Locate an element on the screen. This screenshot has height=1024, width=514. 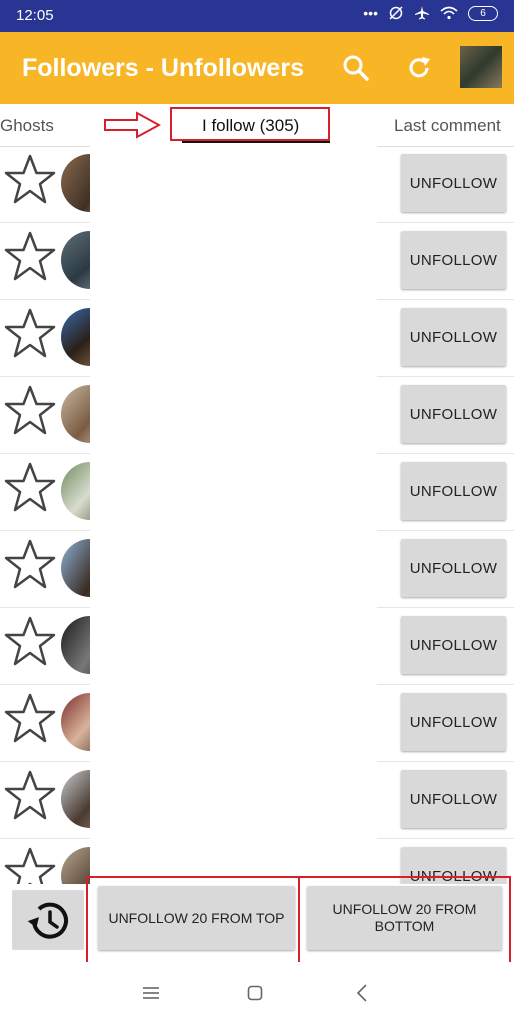
status-icons: ••• 6 is located at coordinates (430, 13).